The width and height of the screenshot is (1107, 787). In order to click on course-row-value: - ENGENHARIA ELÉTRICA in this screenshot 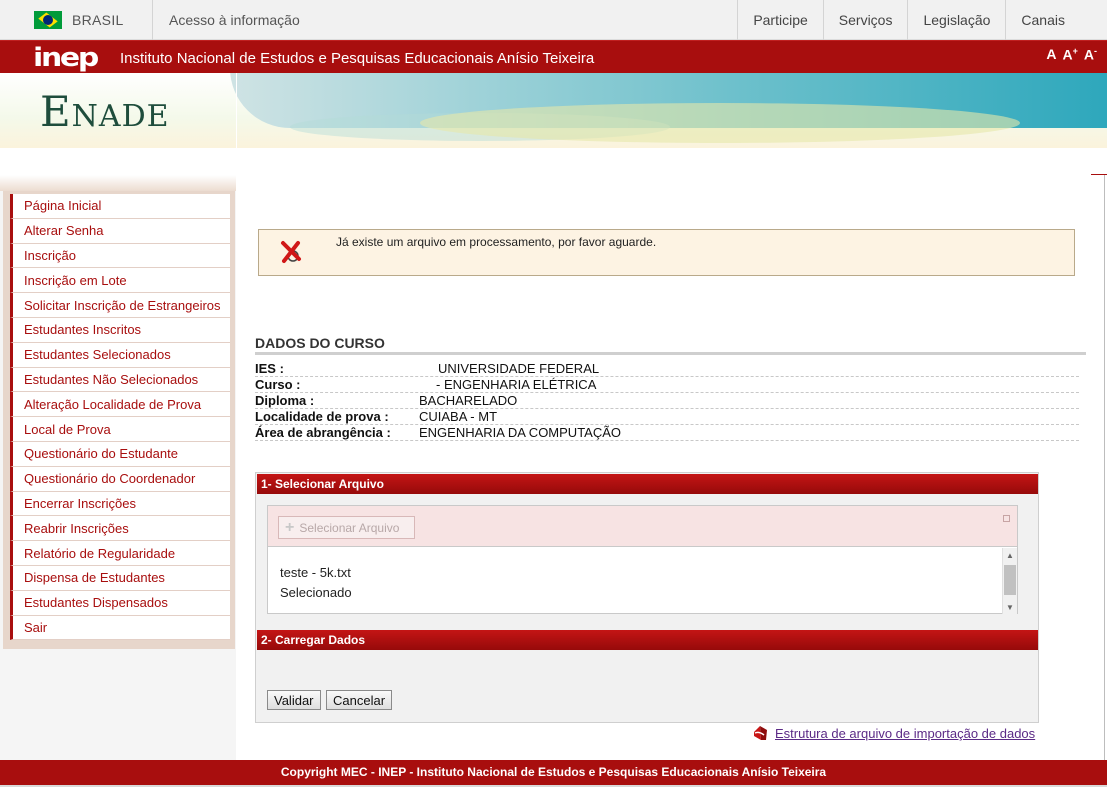, I will do `click(516, 384)`.